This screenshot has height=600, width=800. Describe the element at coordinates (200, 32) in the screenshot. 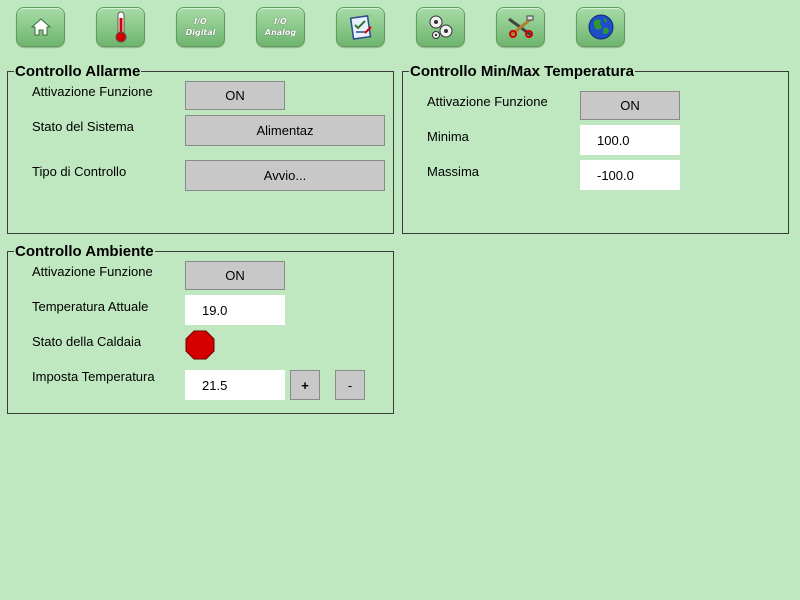

I see `io-digital-label-line2: Digital` at that location.